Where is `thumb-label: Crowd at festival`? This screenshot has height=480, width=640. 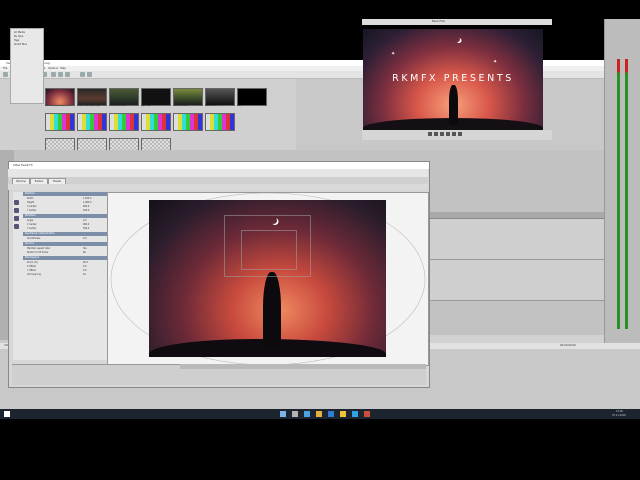 thumb-label: Crowd at festival is located at coordinates (117, 106).